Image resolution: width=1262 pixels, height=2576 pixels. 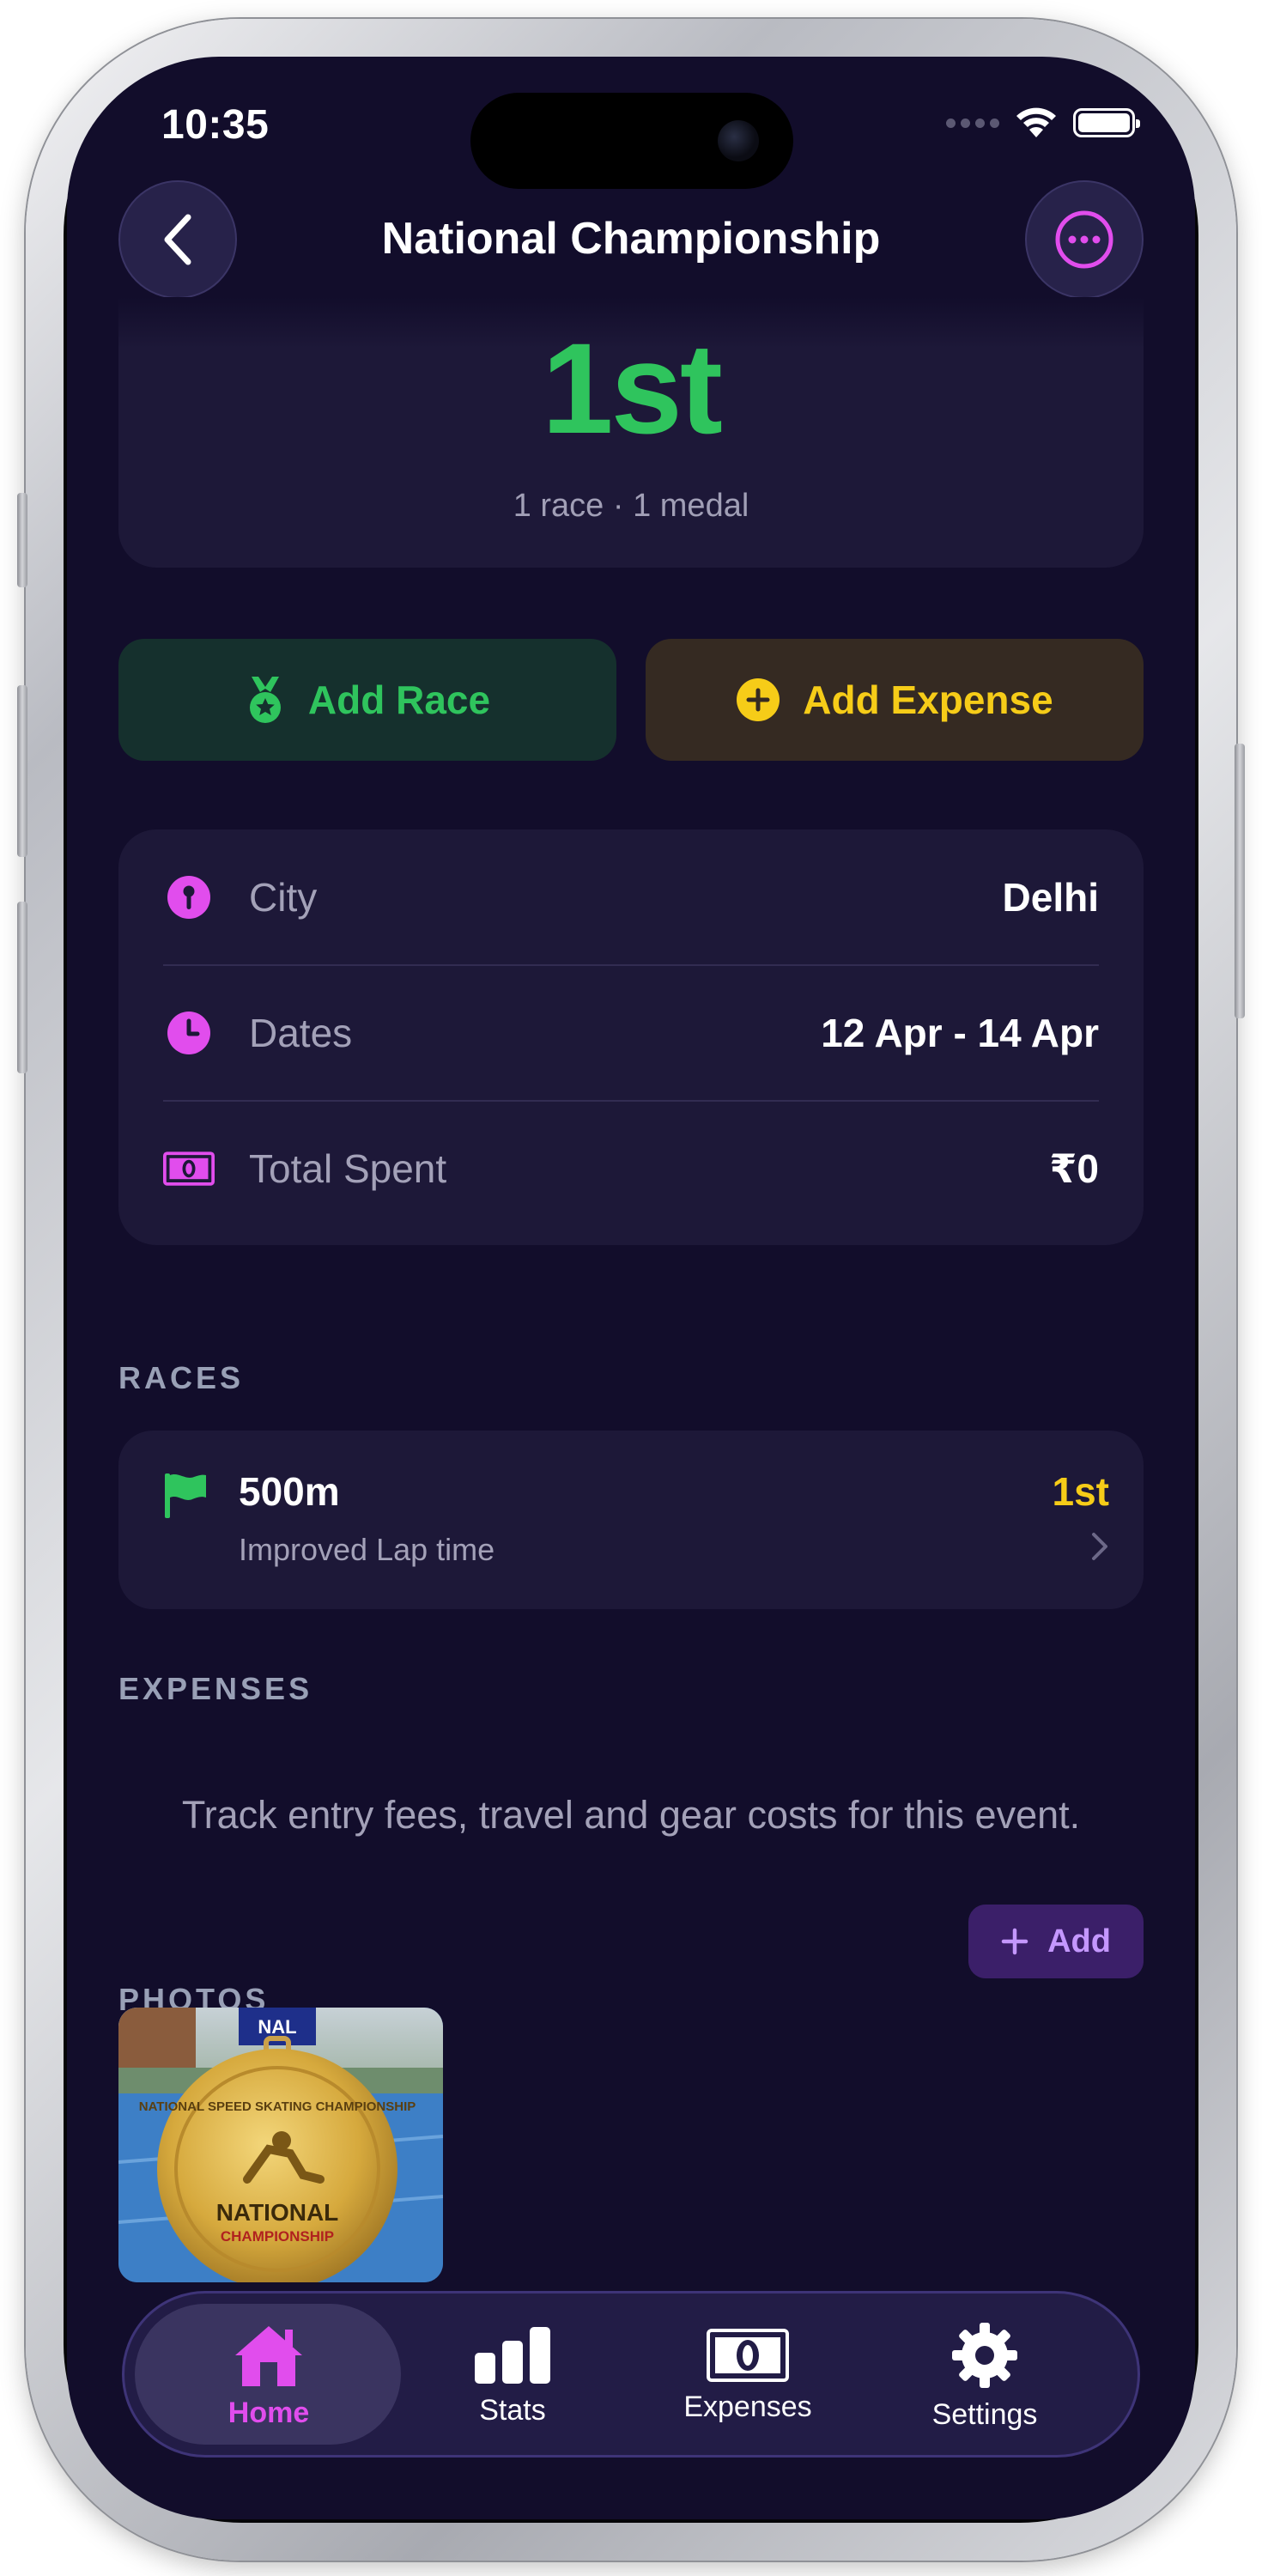 I want to click on tab-stats-label: Stats, so click(x=512, y=2410).